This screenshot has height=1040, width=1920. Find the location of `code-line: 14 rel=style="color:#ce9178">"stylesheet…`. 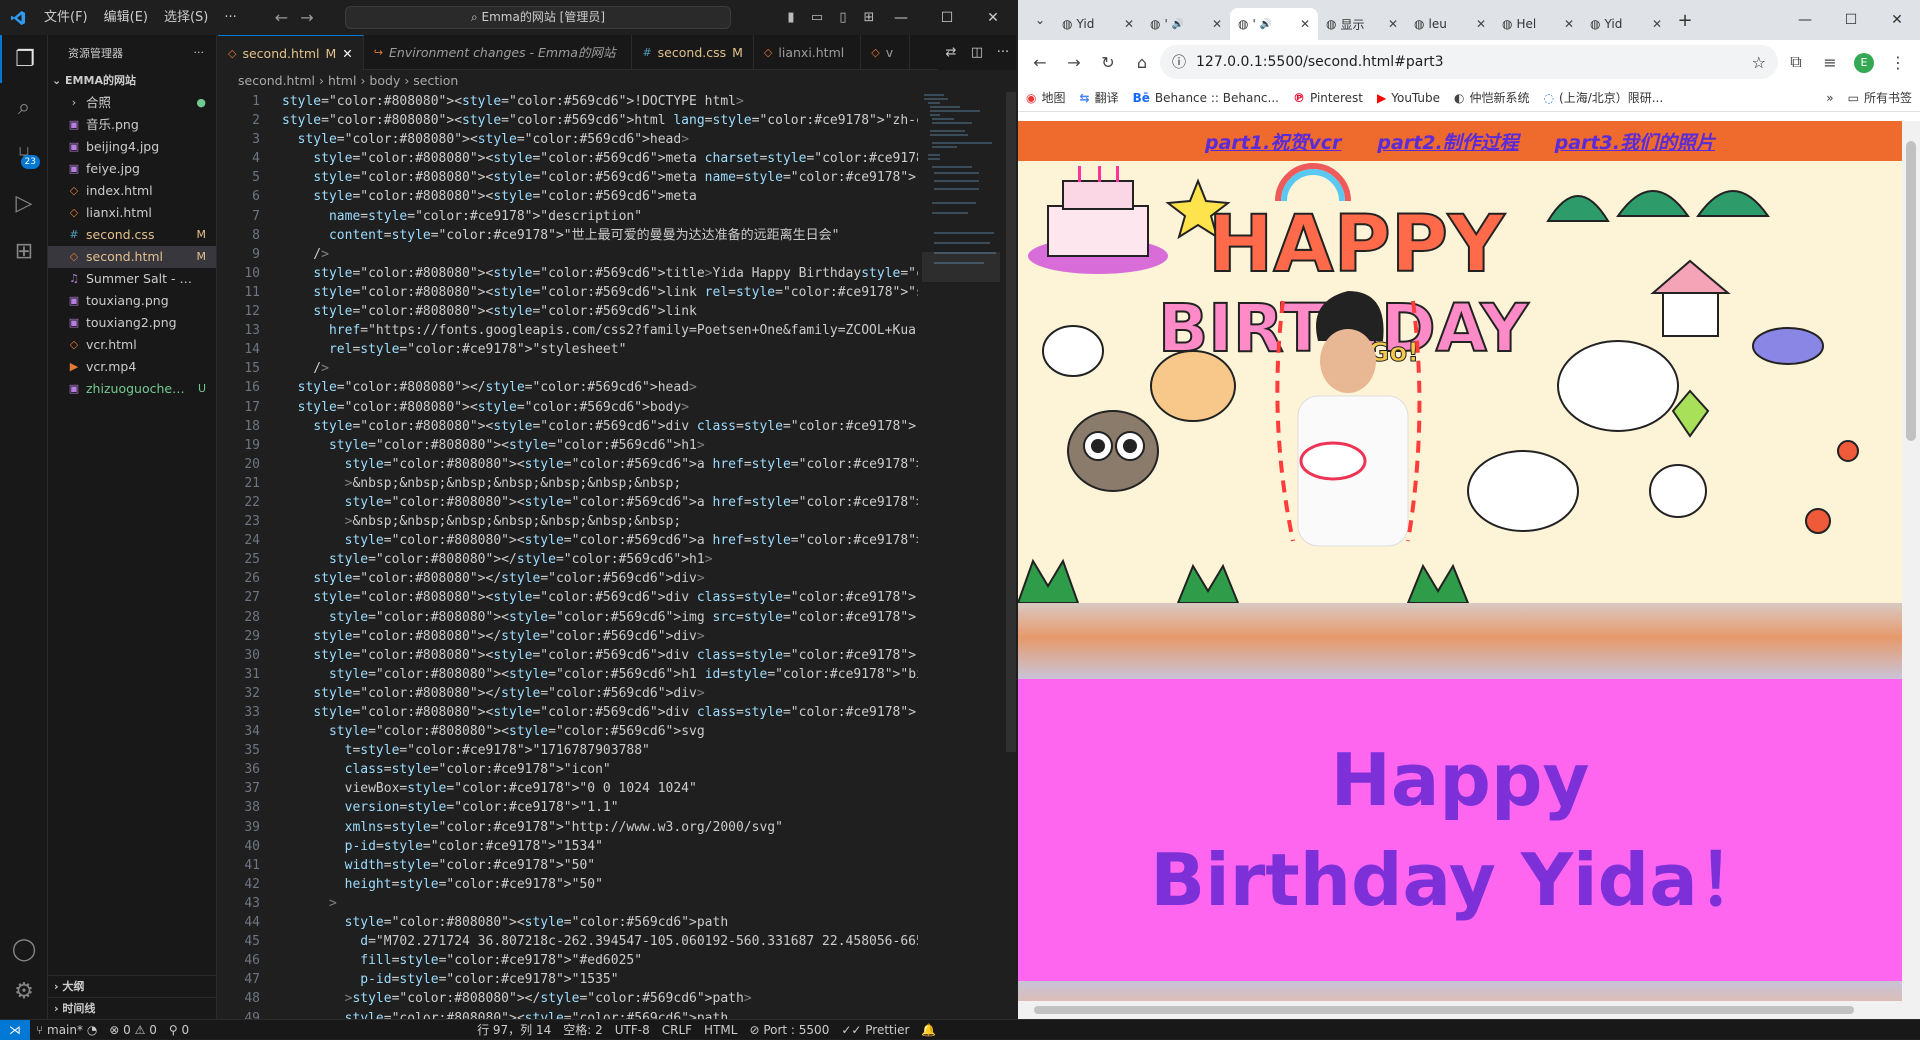

code-line: 14 rel=style="color:#ce9178">"stylesheet… is located at coordinates (568, 349).